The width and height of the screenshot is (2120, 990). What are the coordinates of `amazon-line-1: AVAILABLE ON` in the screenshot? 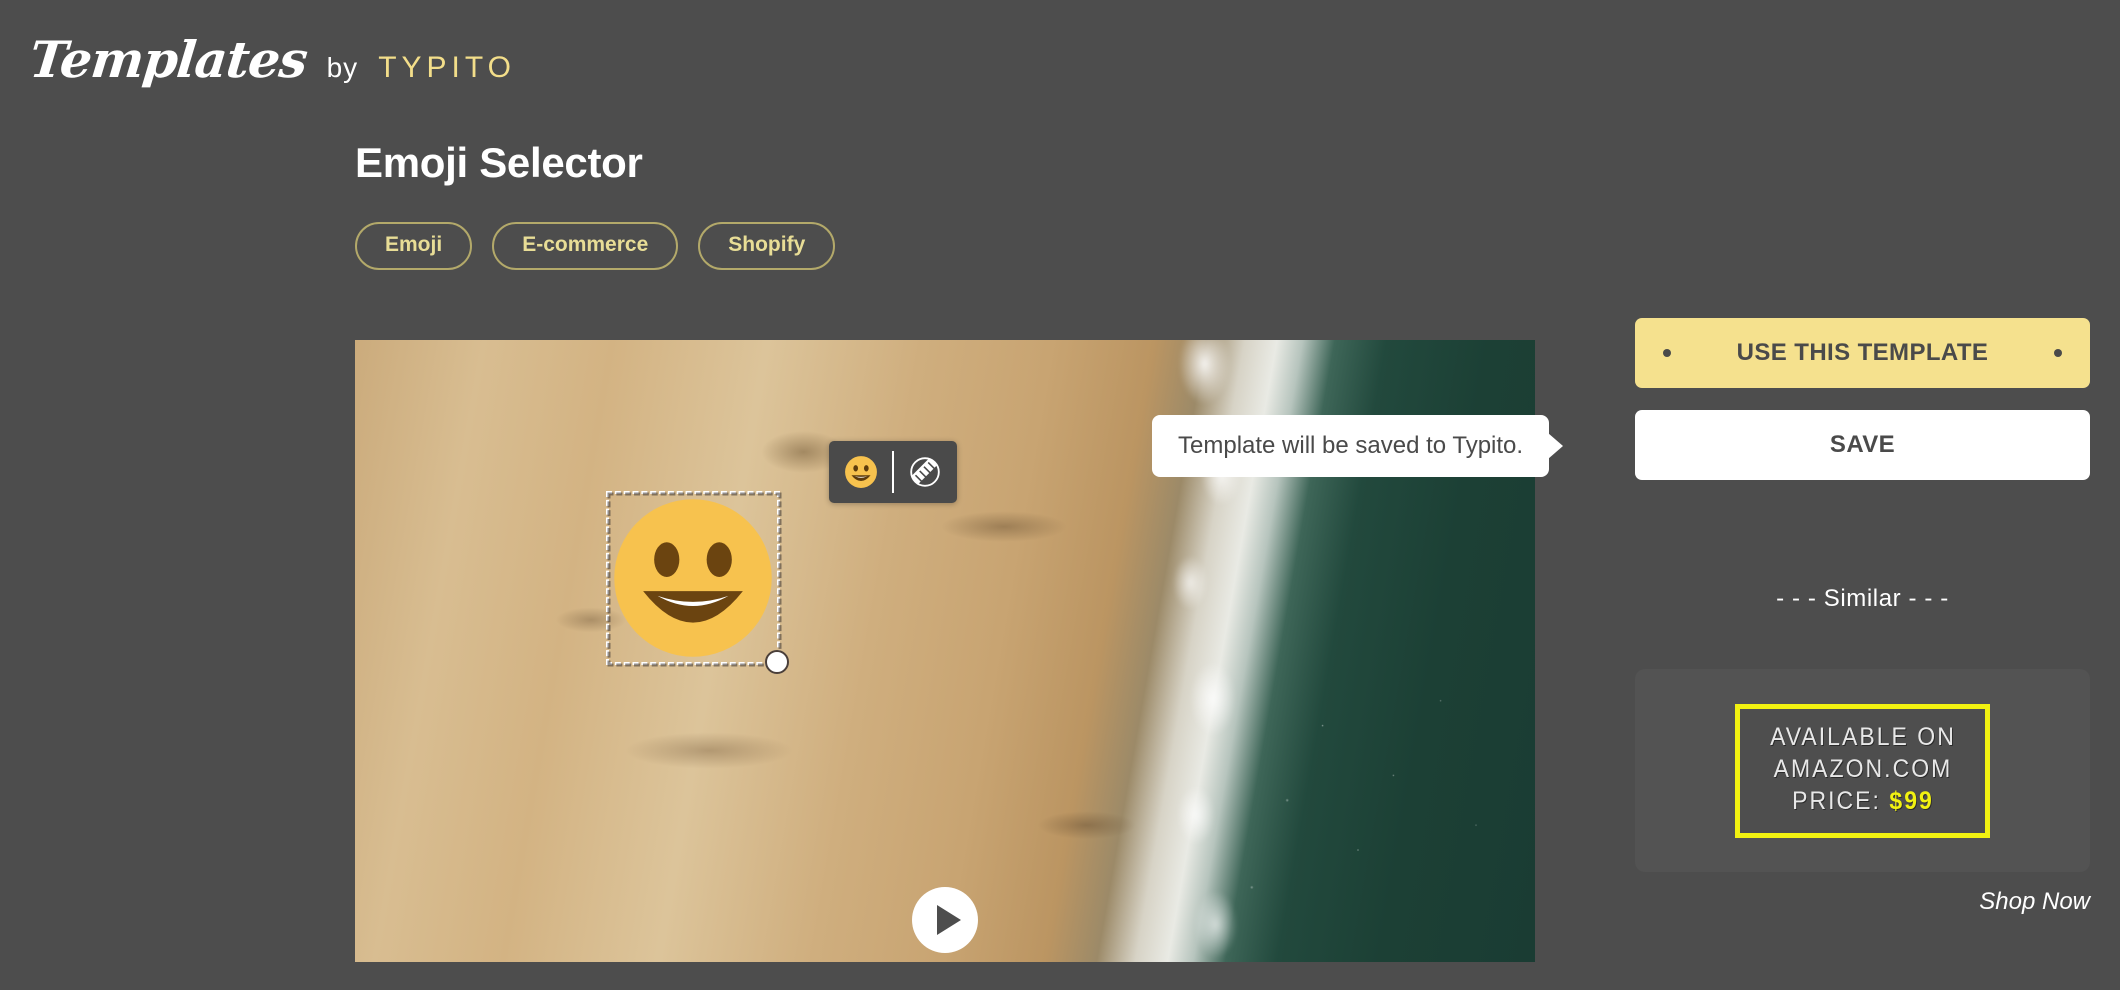 It's located at (1862, 736).